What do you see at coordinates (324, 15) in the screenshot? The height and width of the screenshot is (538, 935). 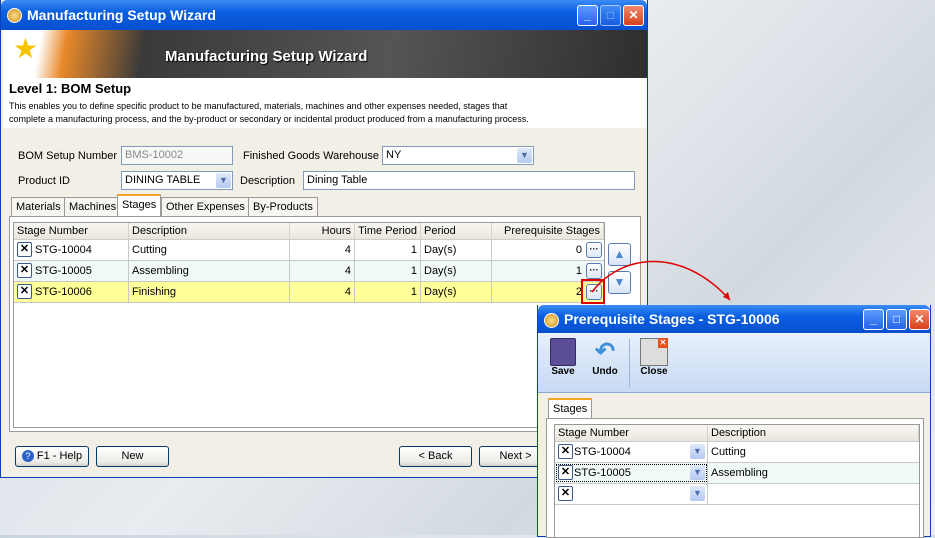 I see `main-titlebar: Manufacturing Setup Wizard _ □ ✕` at bounding box center [324, 15].